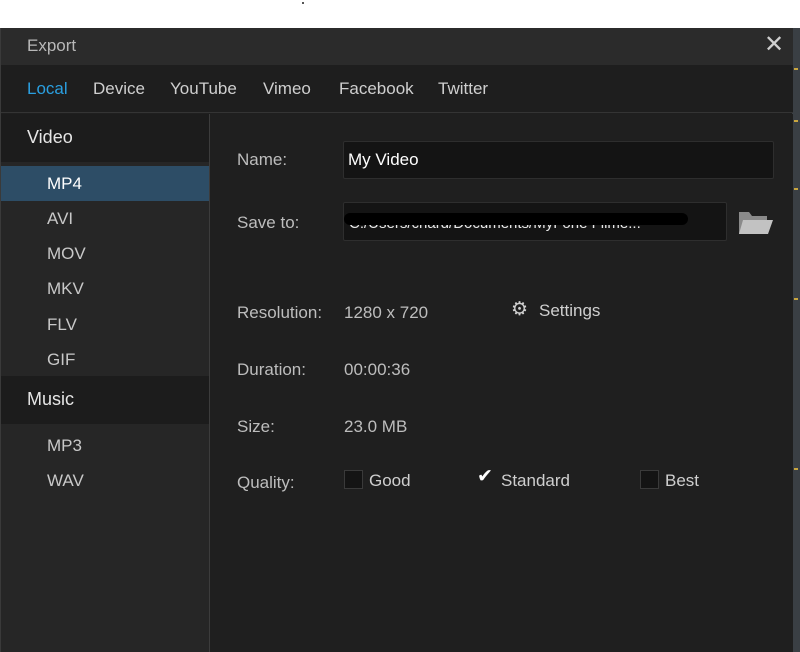  Describe the element at coordinates (266, 482) in the screenshot. I see `quality-label: Quality:` at that location.